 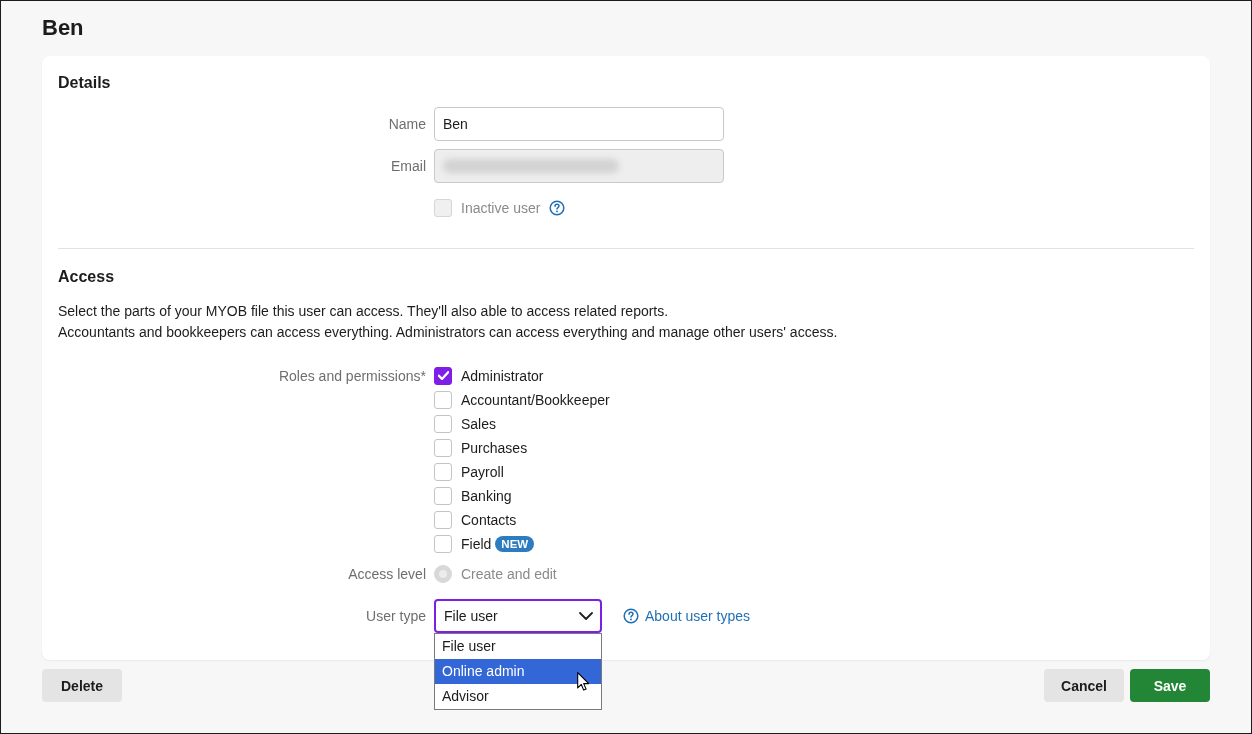 What do you see at coordinates (448, 332) in the screenshot?
I see `access-description: Accountants and bookkeepers can access everything. Administrators can access everything and manage other users' access.` at bounding box center [448, 332].